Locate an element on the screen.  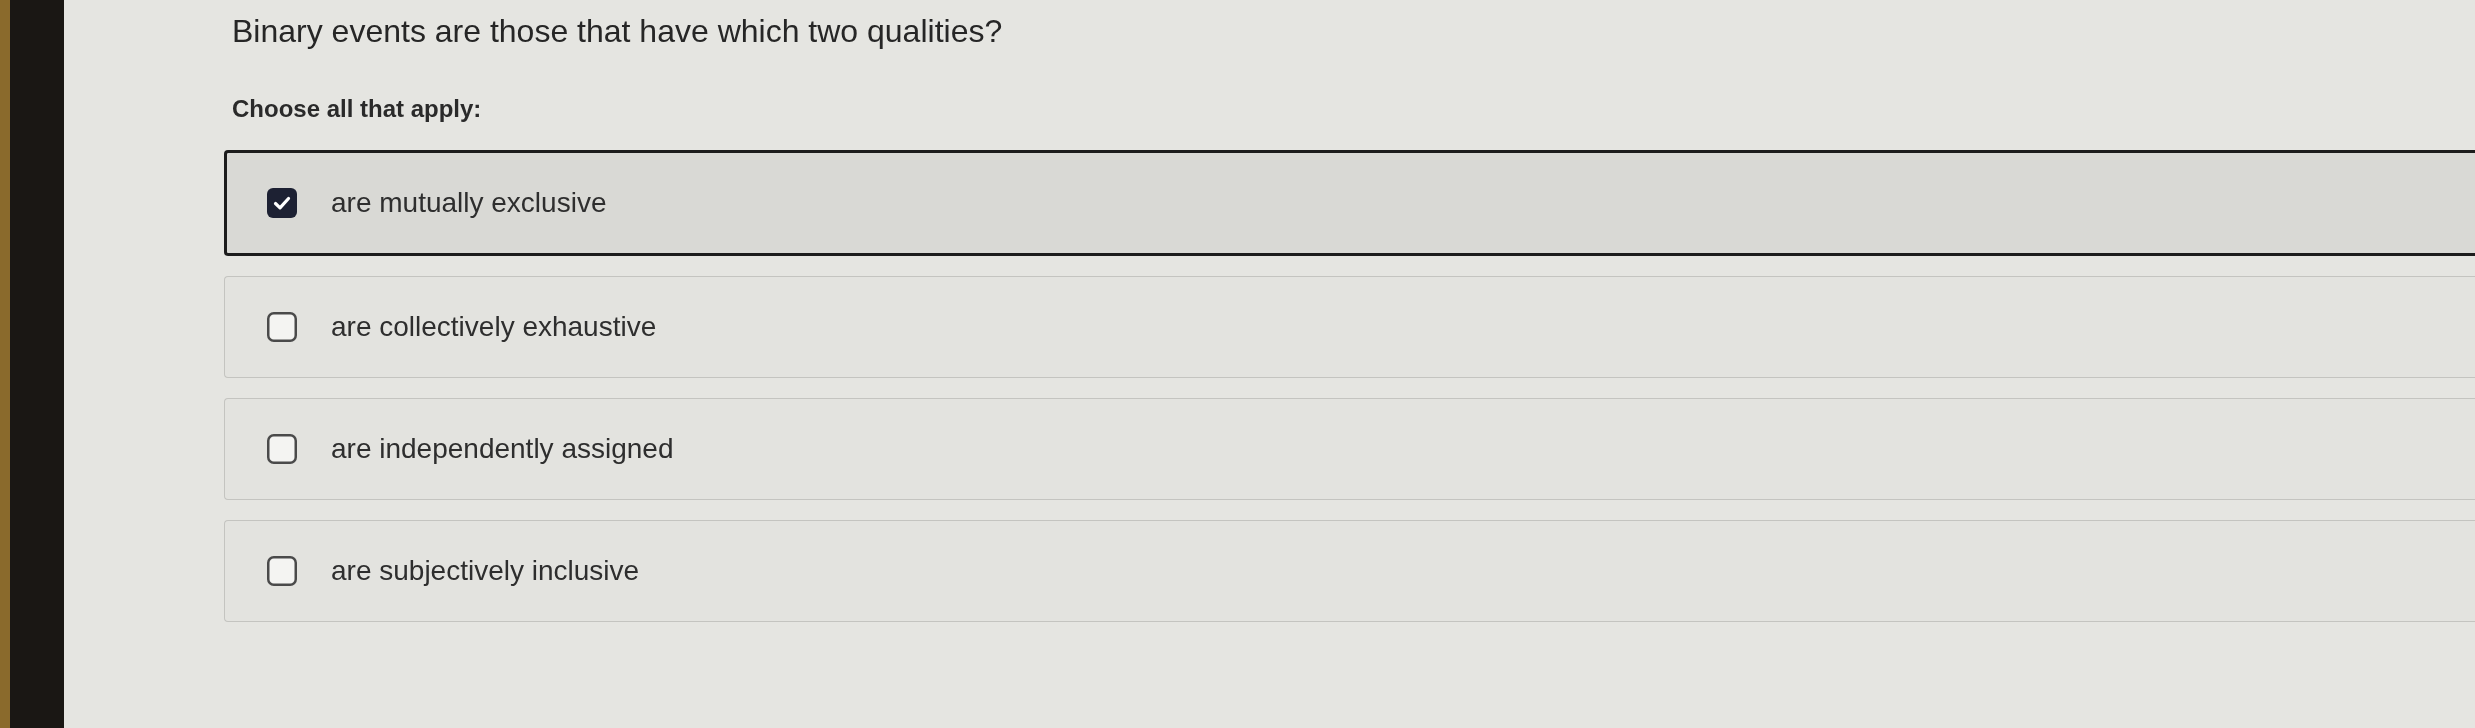
option-label: are mutually exclusive is located at coordinates (469, 203).